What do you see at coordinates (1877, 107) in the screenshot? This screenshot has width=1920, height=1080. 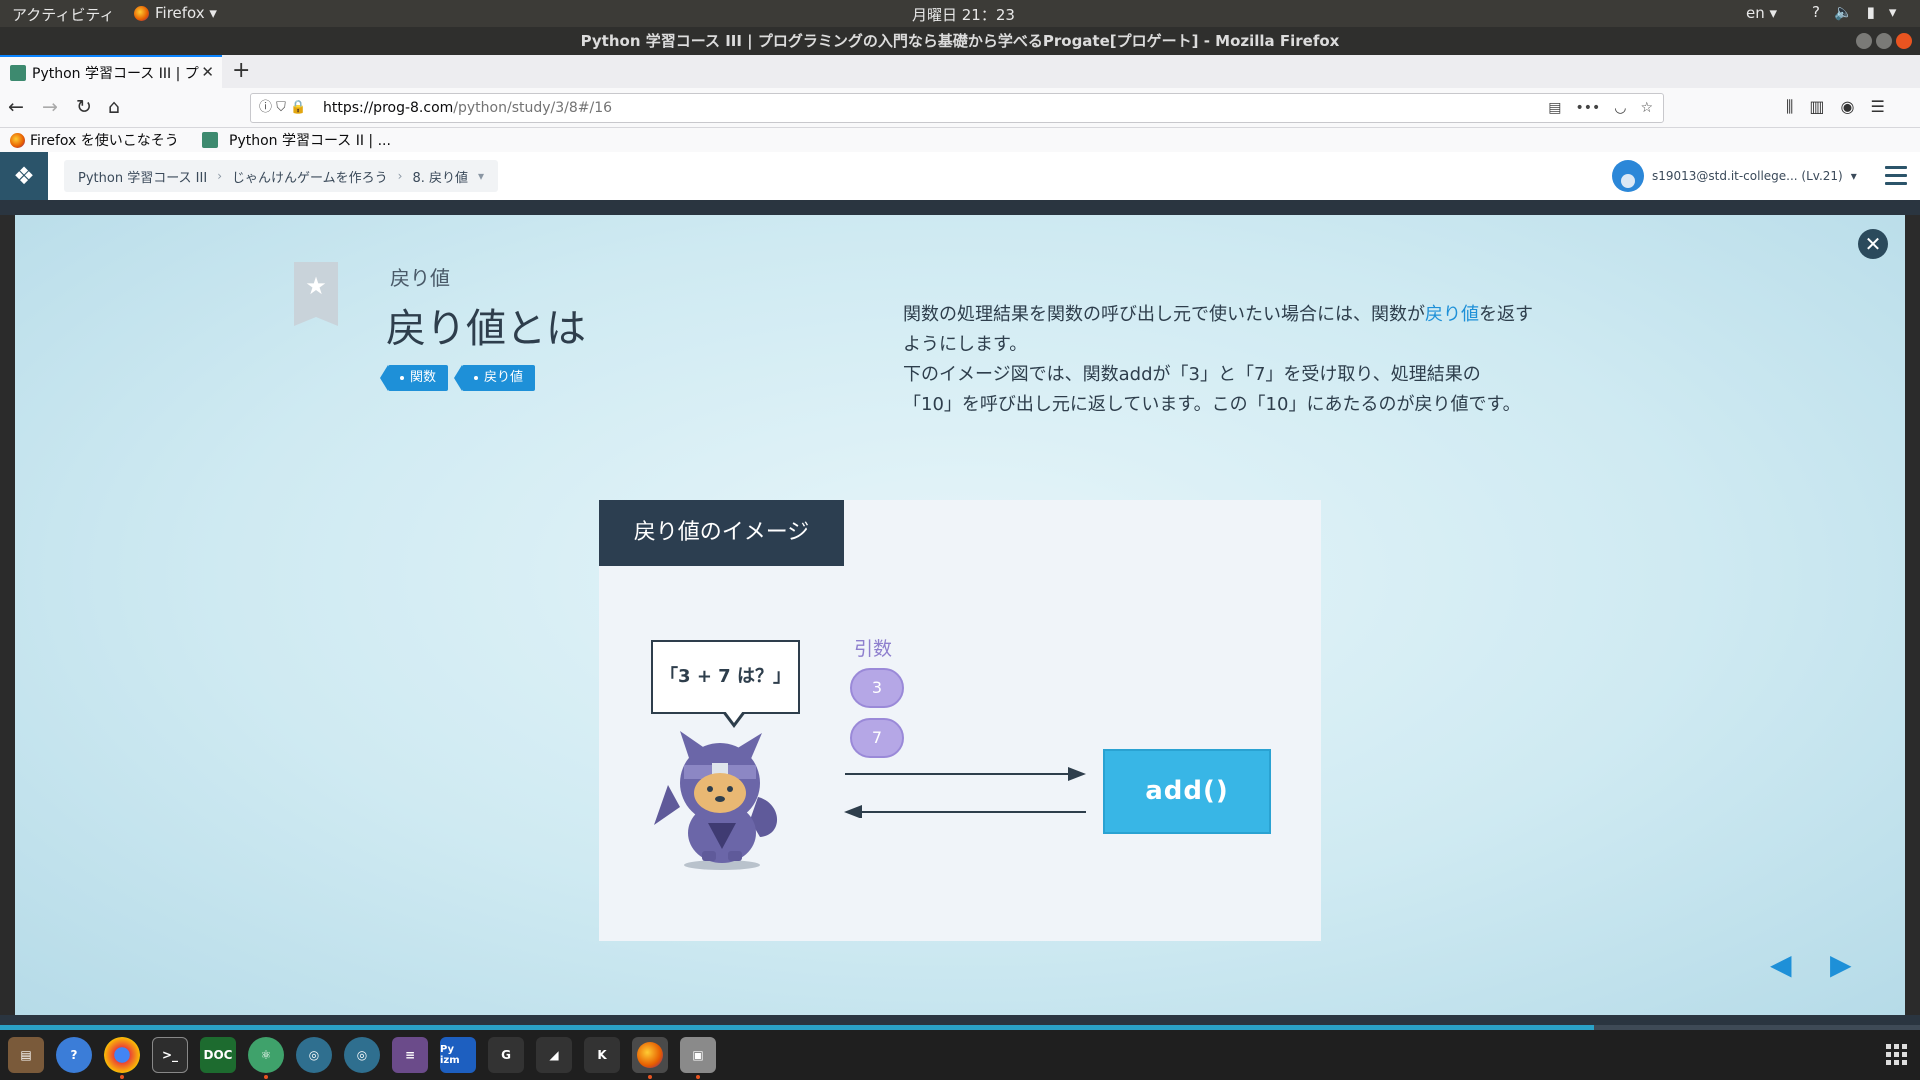 I see `menu-icon: ☰` at bounding box center [1877, 107].